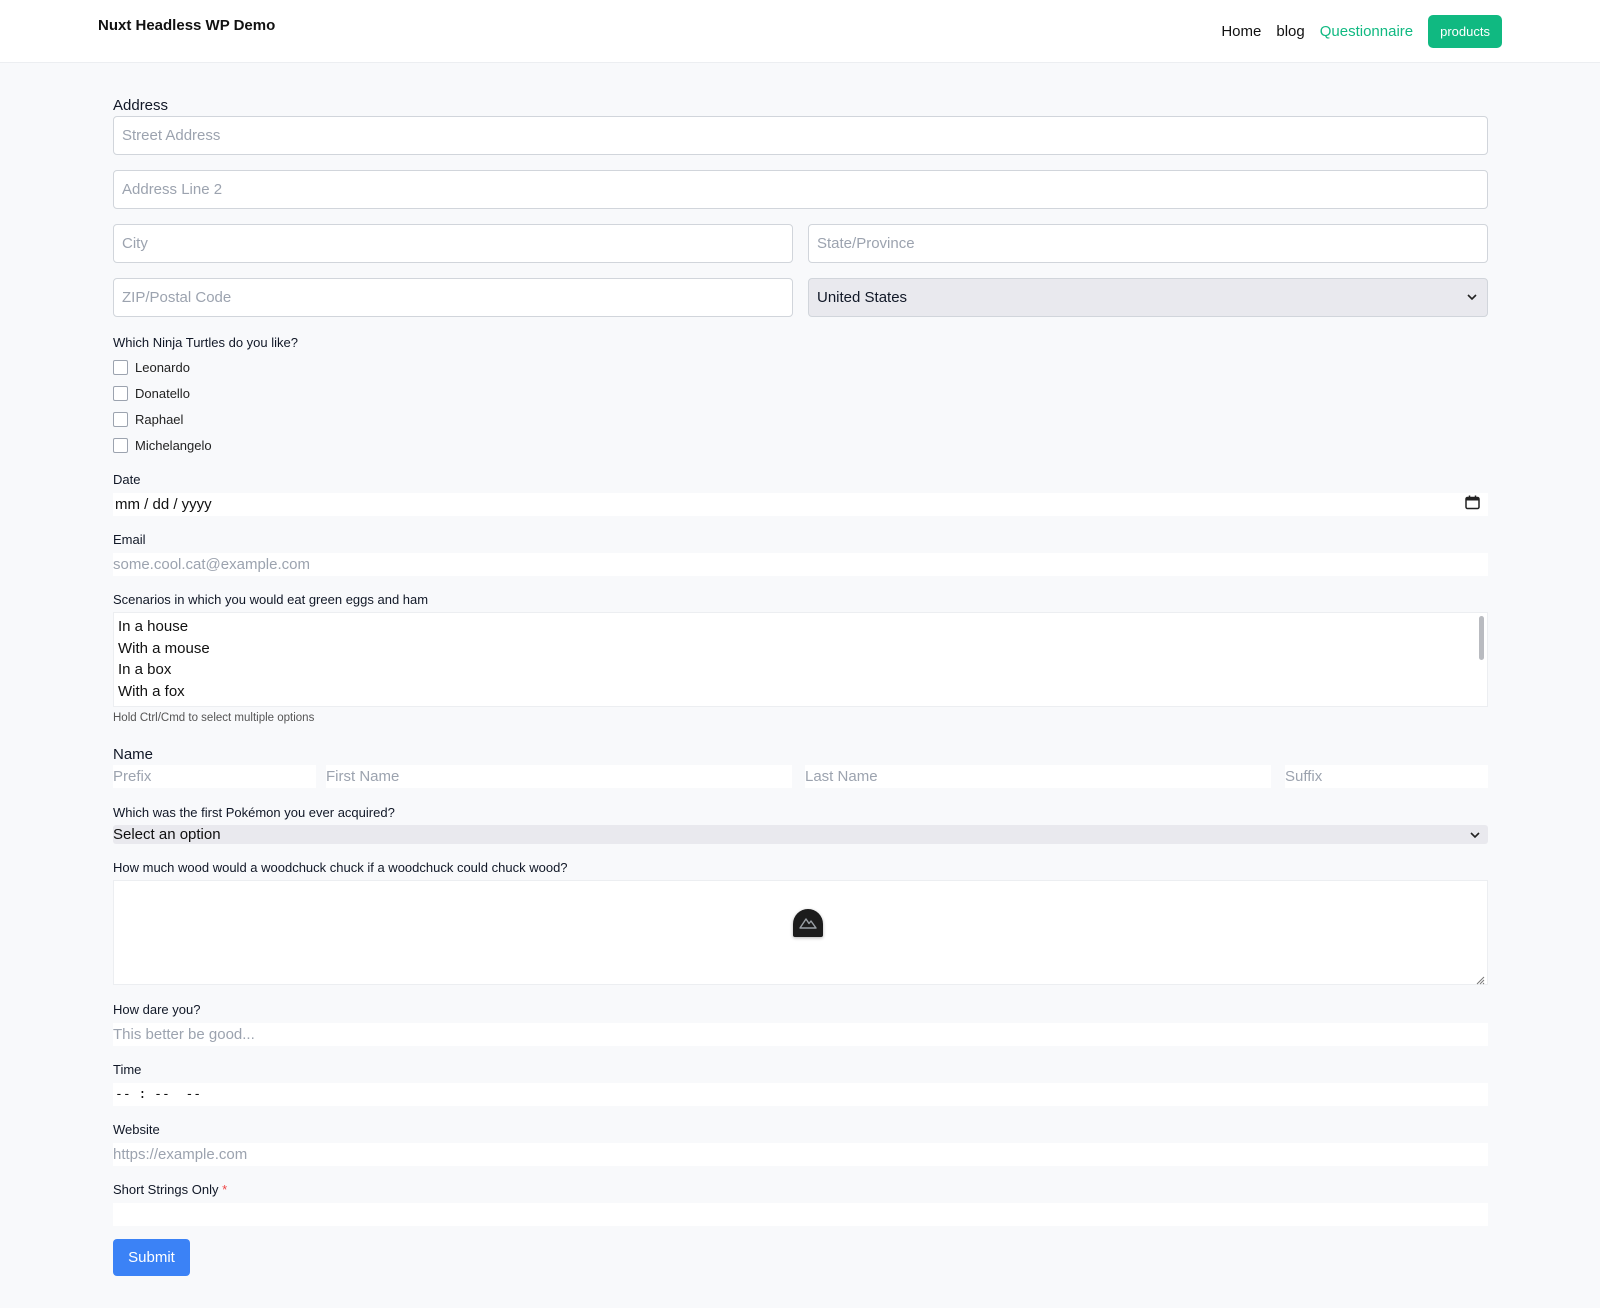 The width and height of the screenshot is (1600, 1308). What do you see at coordinates (800, 627) in the screenshot?
I see `scenario-option: In a house` at bounding box center [800, 627].